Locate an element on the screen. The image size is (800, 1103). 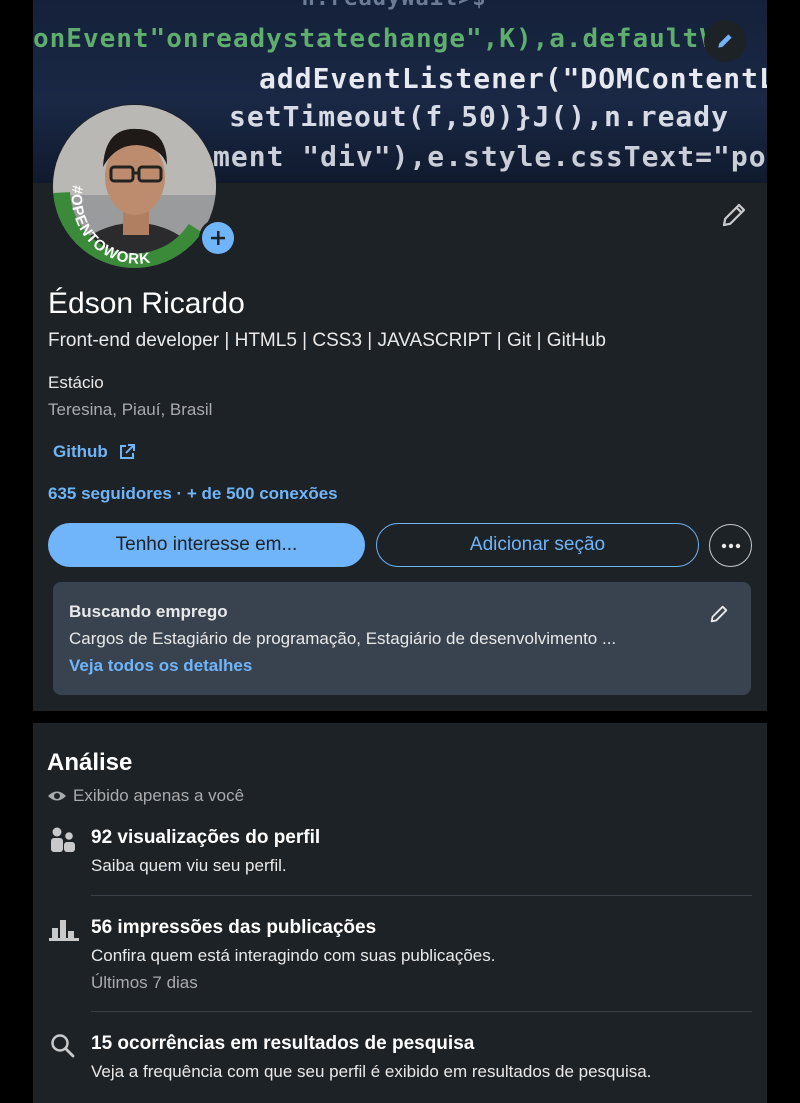
people-icon is located at coordinates (63, 839).